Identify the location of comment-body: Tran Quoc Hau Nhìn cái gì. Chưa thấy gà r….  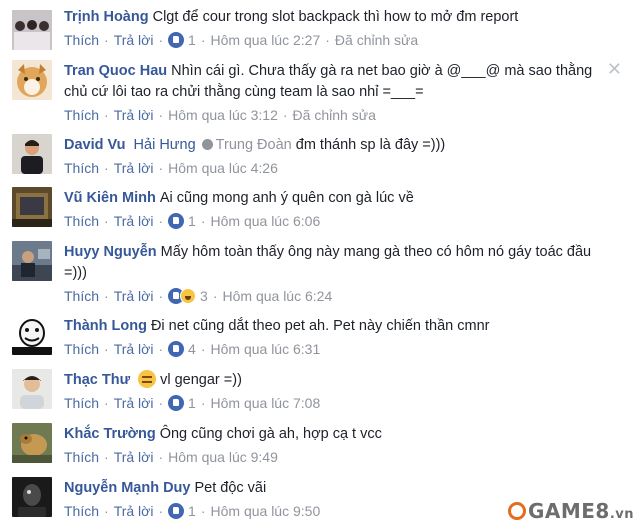
(338, 82).